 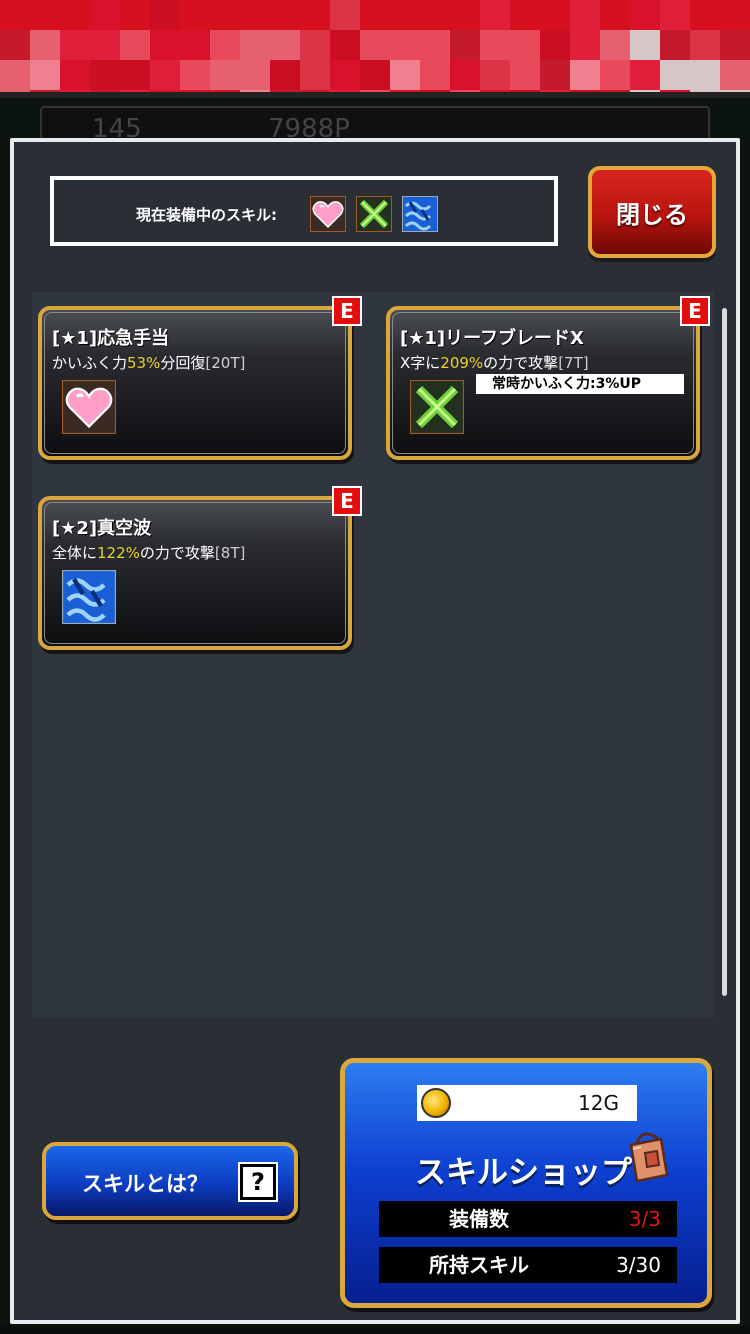 What do you see at coordinates (225, 363) in the screenshot?
I see `desc-turns: [20T]` at bounding box center [225, 363].